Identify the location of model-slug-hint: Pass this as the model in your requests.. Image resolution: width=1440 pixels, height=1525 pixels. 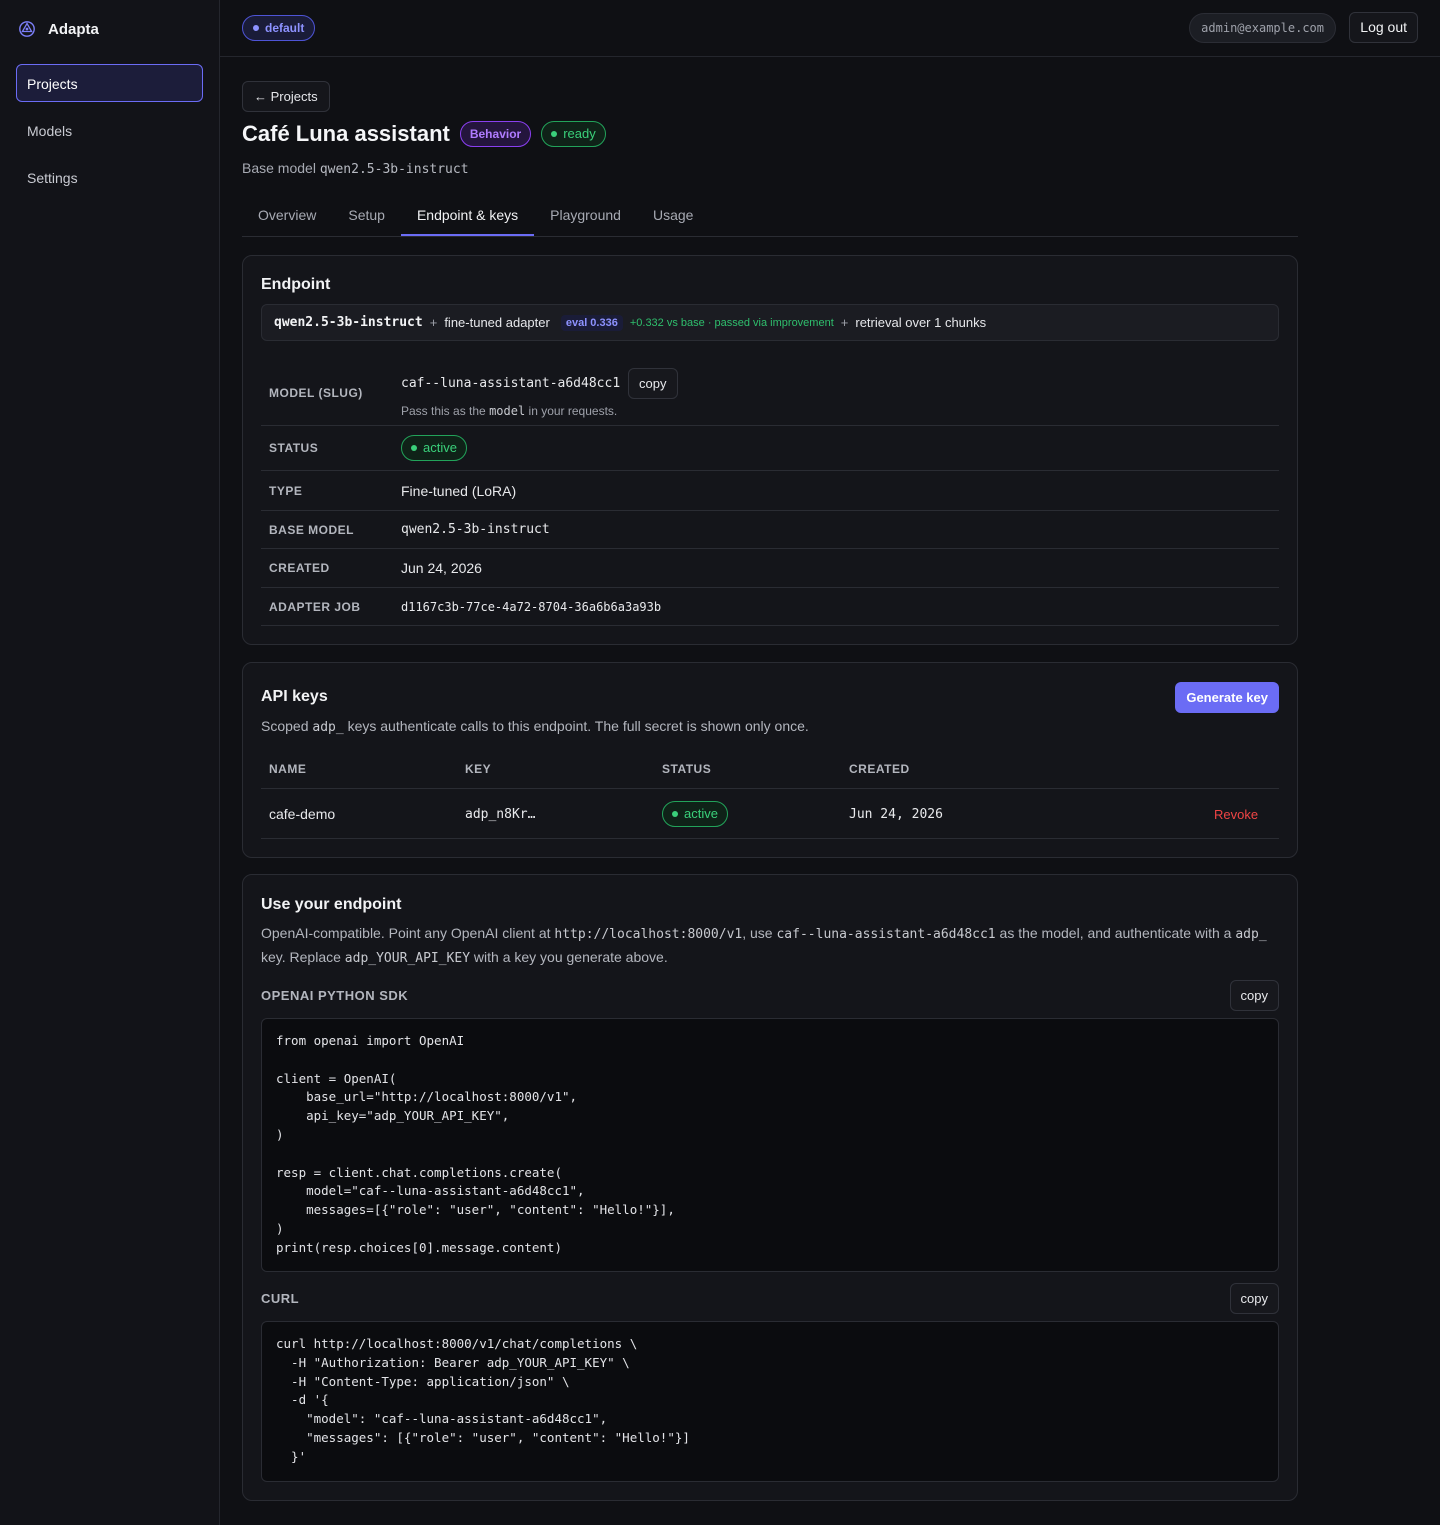
(539, 411).